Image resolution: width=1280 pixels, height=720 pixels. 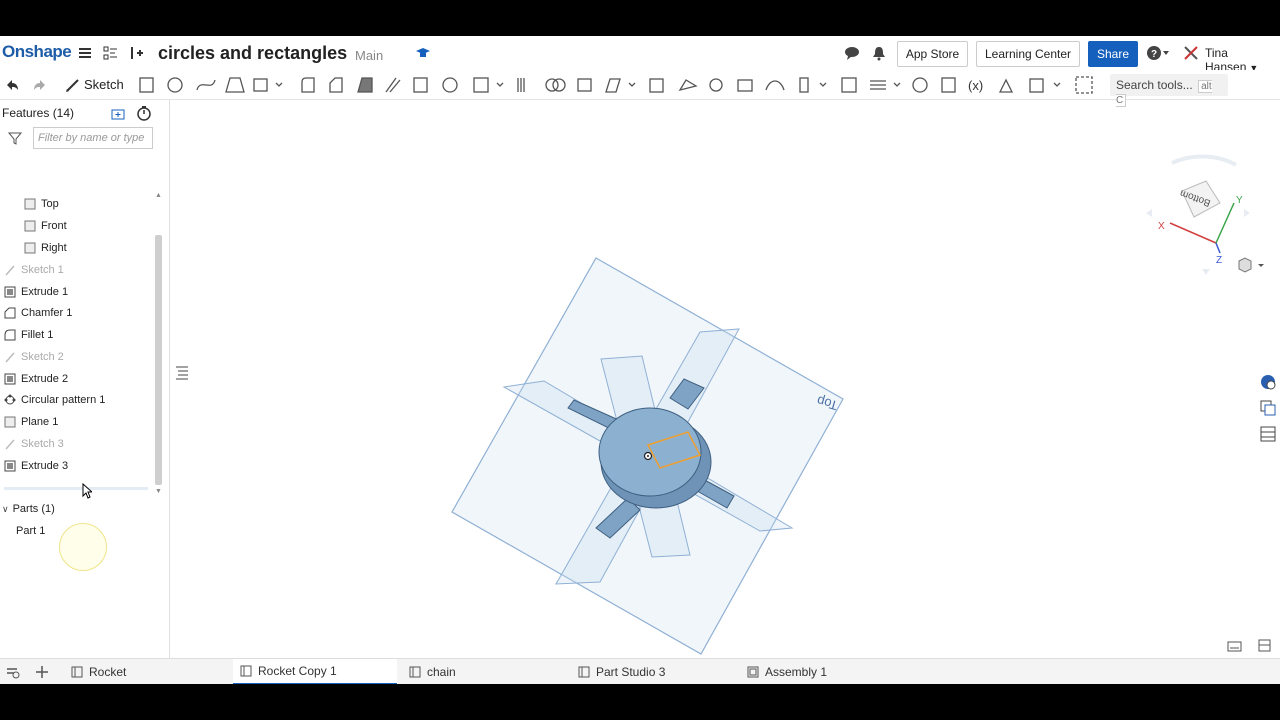 What do you see at coordinates (420, 85) in the screenshot?
I see `shell-icon` at bounding box center [420, 85].